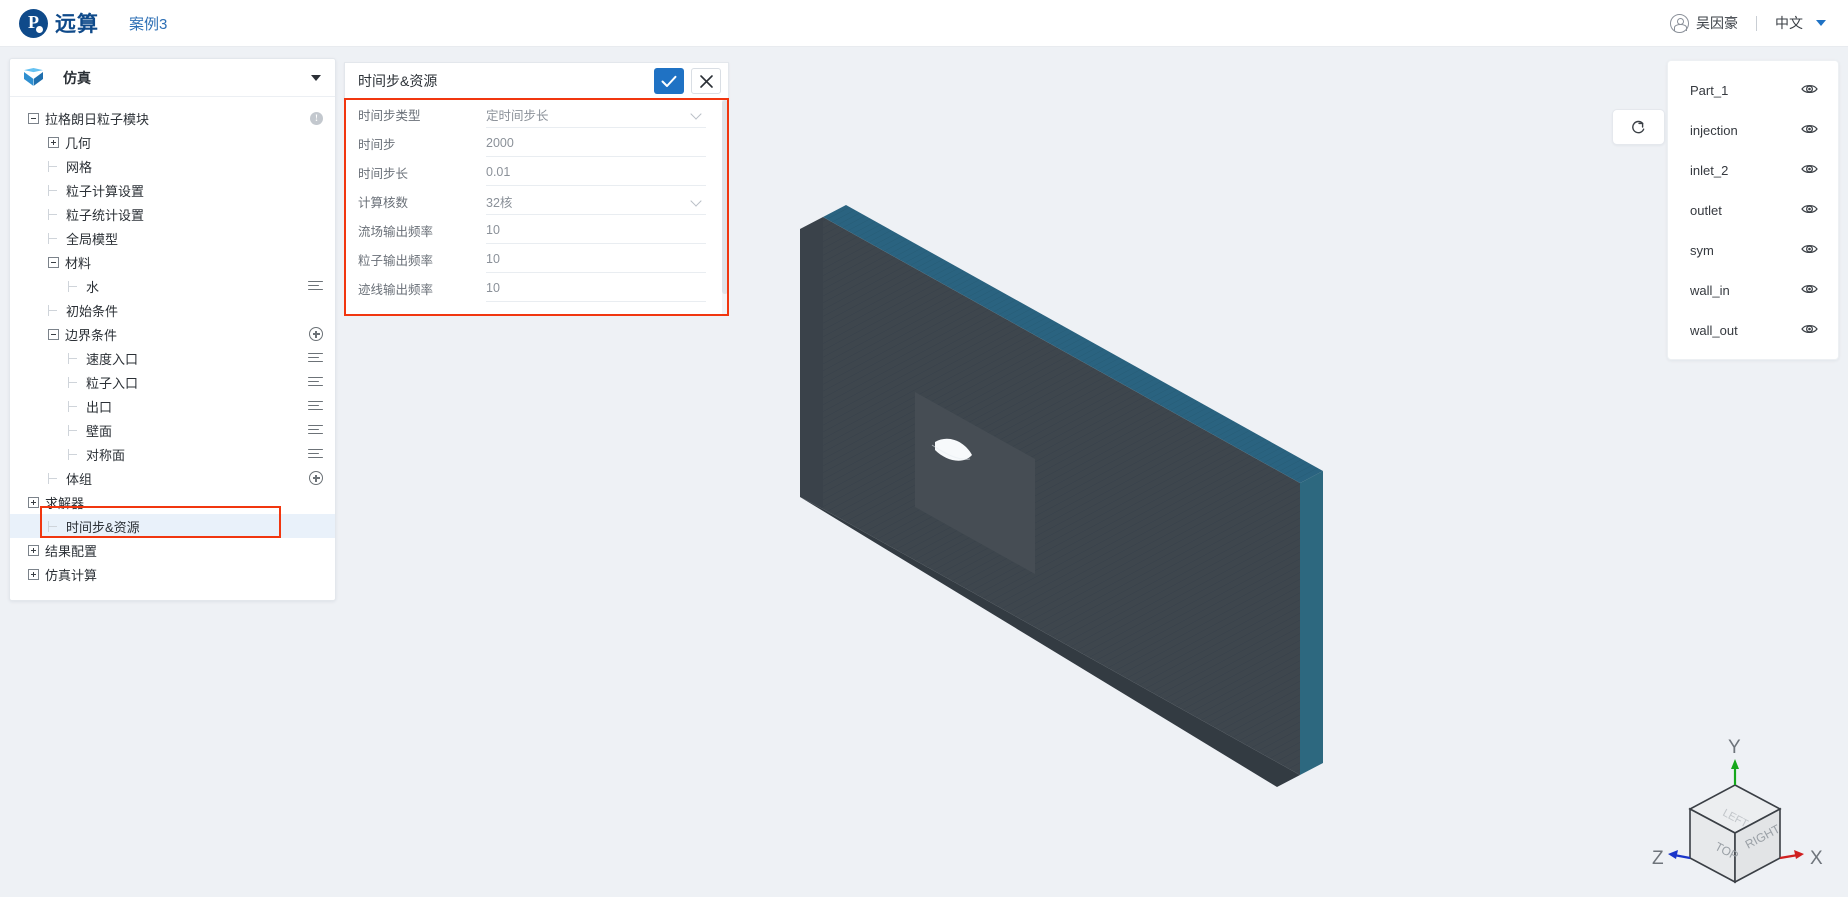 The image size is (1848, 897). I want to click on tree-item: 初始条件, so click(172, 310).